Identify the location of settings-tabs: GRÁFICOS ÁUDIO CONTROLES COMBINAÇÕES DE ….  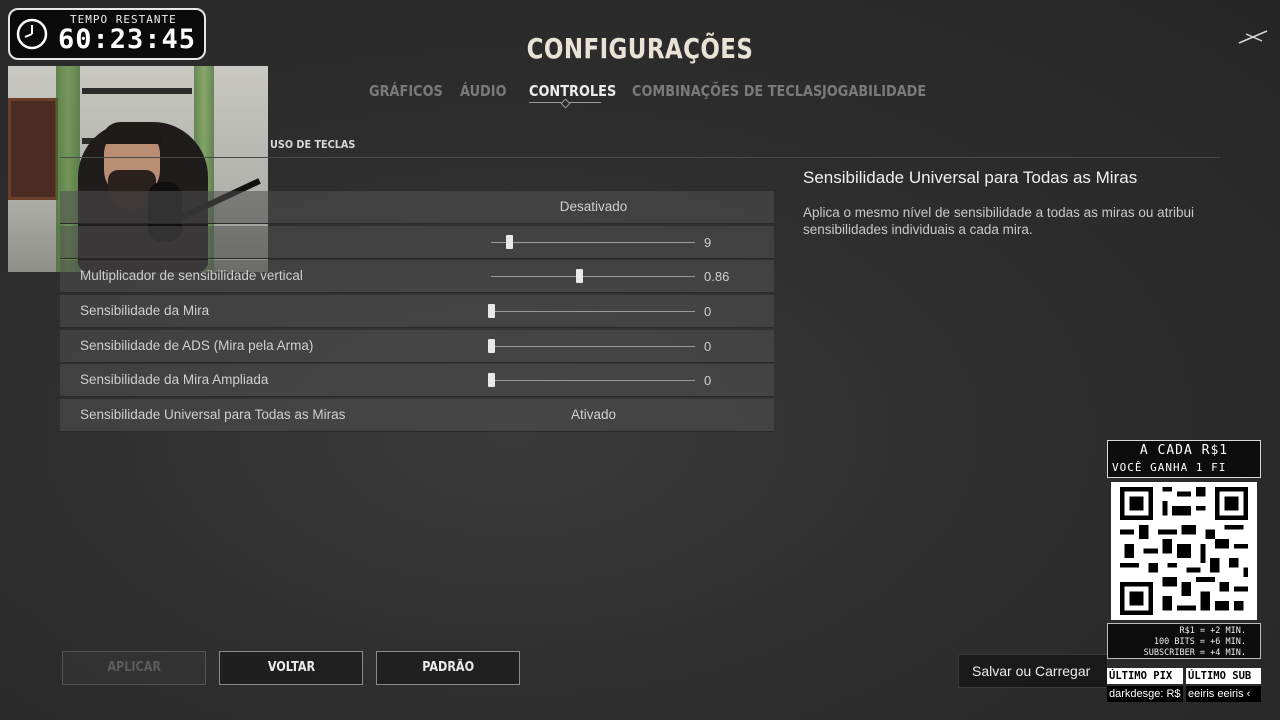
(640, 94).